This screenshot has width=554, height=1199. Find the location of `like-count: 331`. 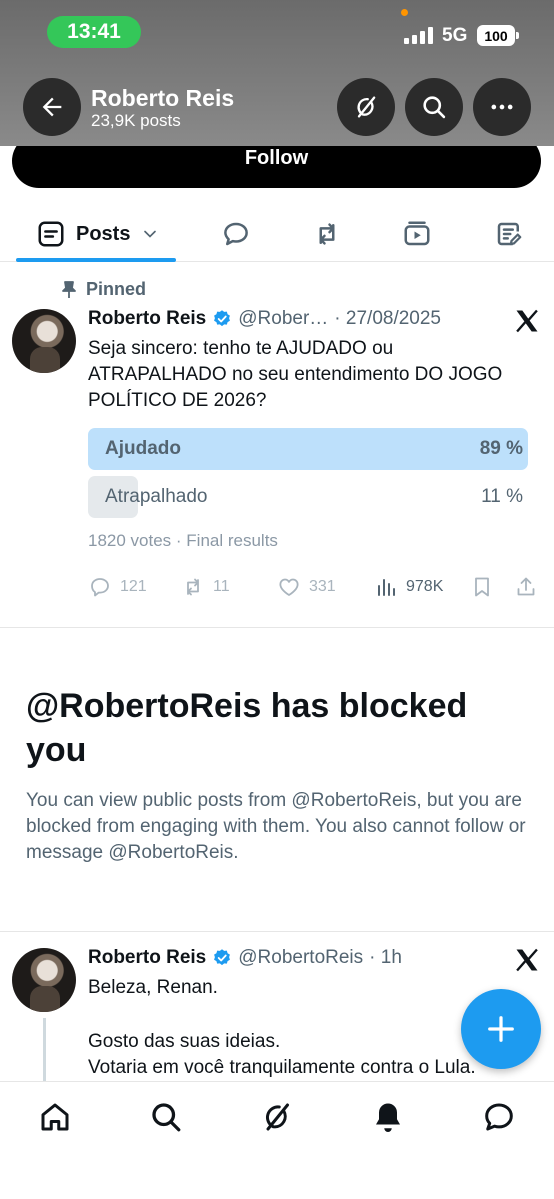

like-count: 331 is located at coordinates (322, 586).